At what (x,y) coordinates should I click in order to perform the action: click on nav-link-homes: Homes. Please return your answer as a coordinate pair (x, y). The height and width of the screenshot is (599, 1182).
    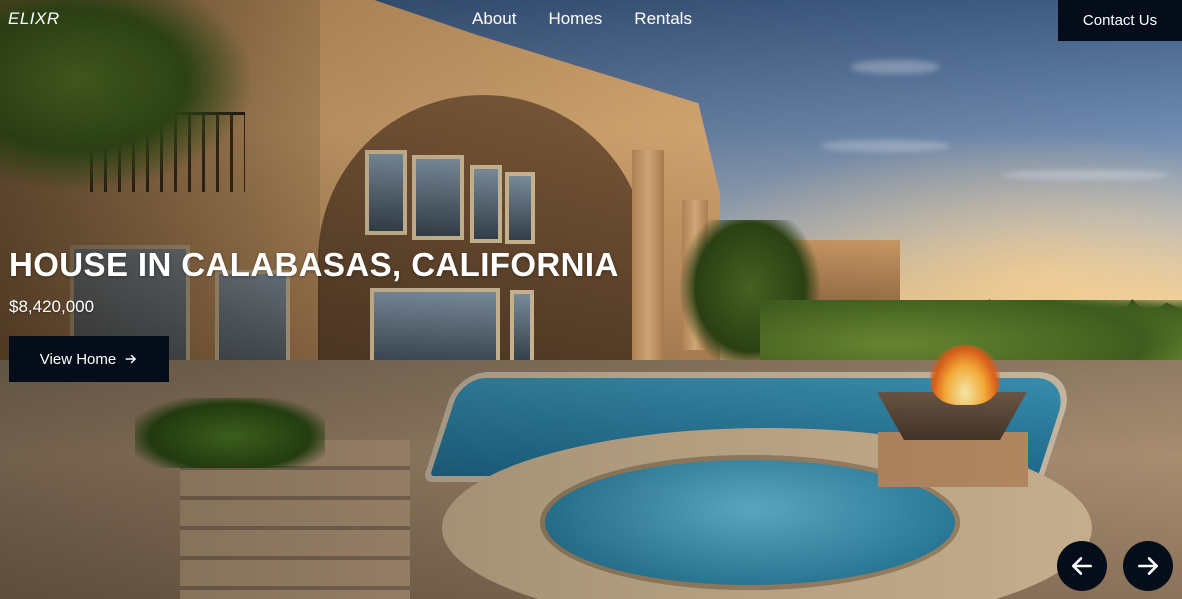
    Looking at the image, I should click on (575, 19).